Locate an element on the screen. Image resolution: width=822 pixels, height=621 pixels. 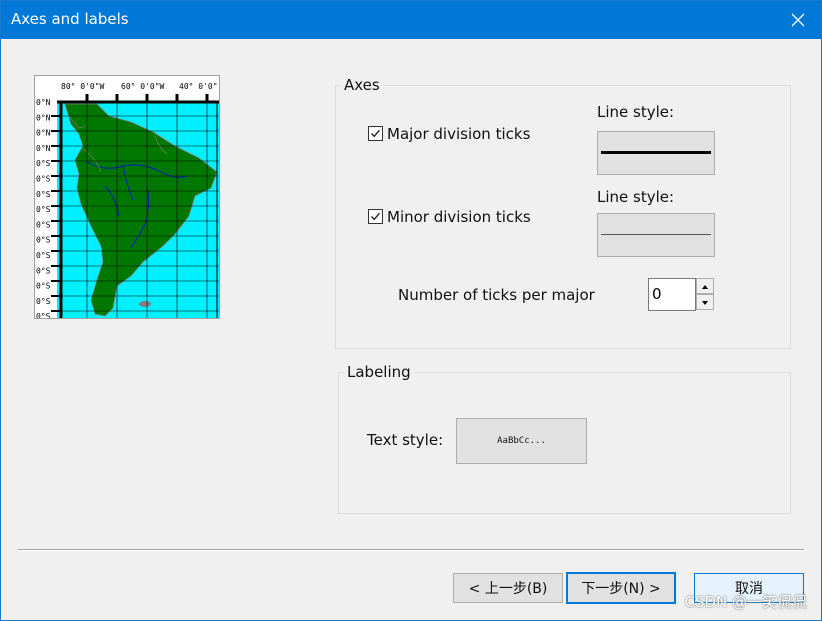
spin-down-button is located at coordinates (705, 302).